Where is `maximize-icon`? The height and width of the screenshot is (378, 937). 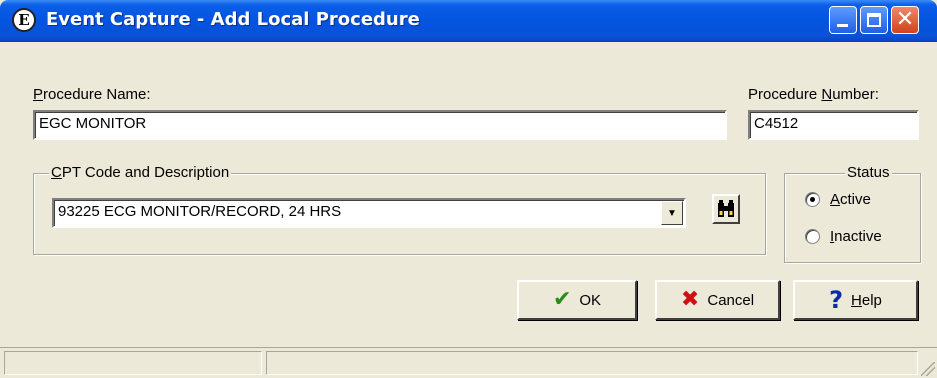
maximize-icon is located at coordinates (874, 20).